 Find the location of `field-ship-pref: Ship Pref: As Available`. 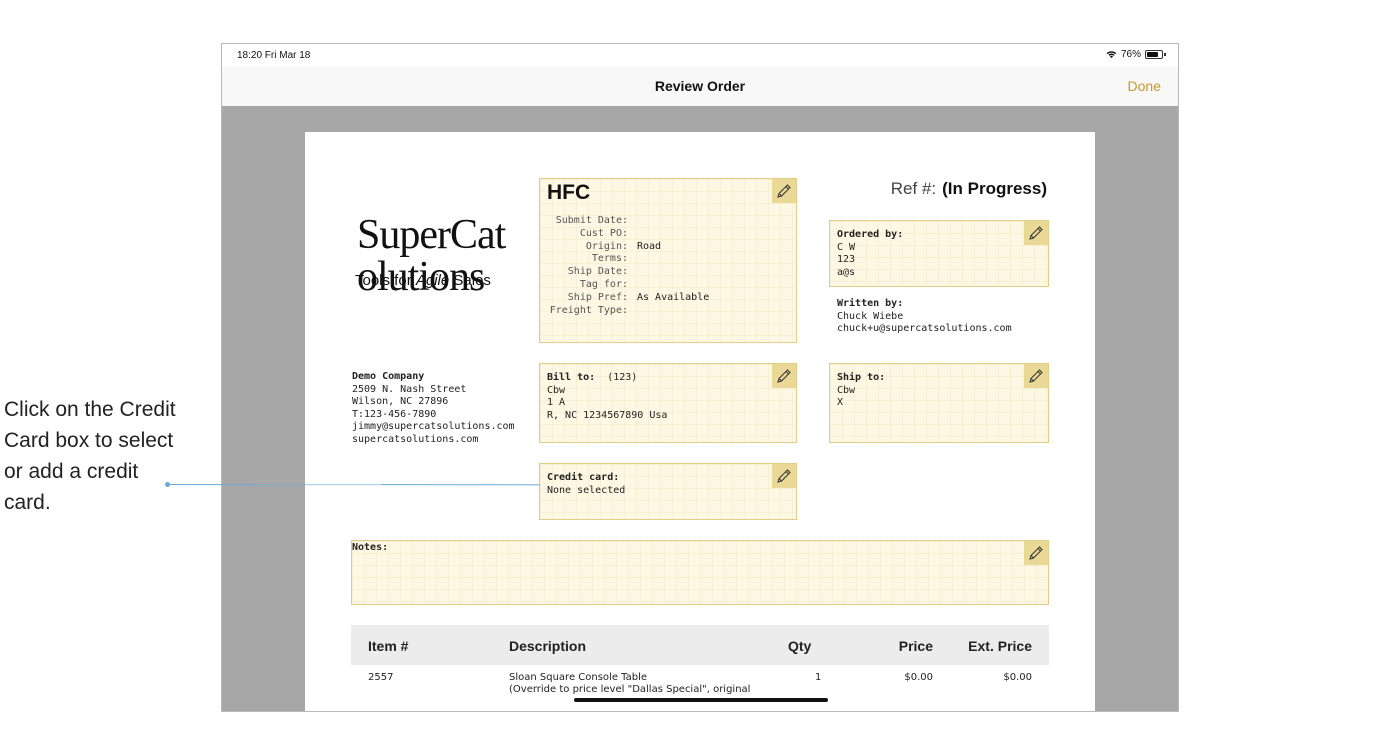

field-ship-pref: Ship Pref: As Available is located at coordinates (638, 297).